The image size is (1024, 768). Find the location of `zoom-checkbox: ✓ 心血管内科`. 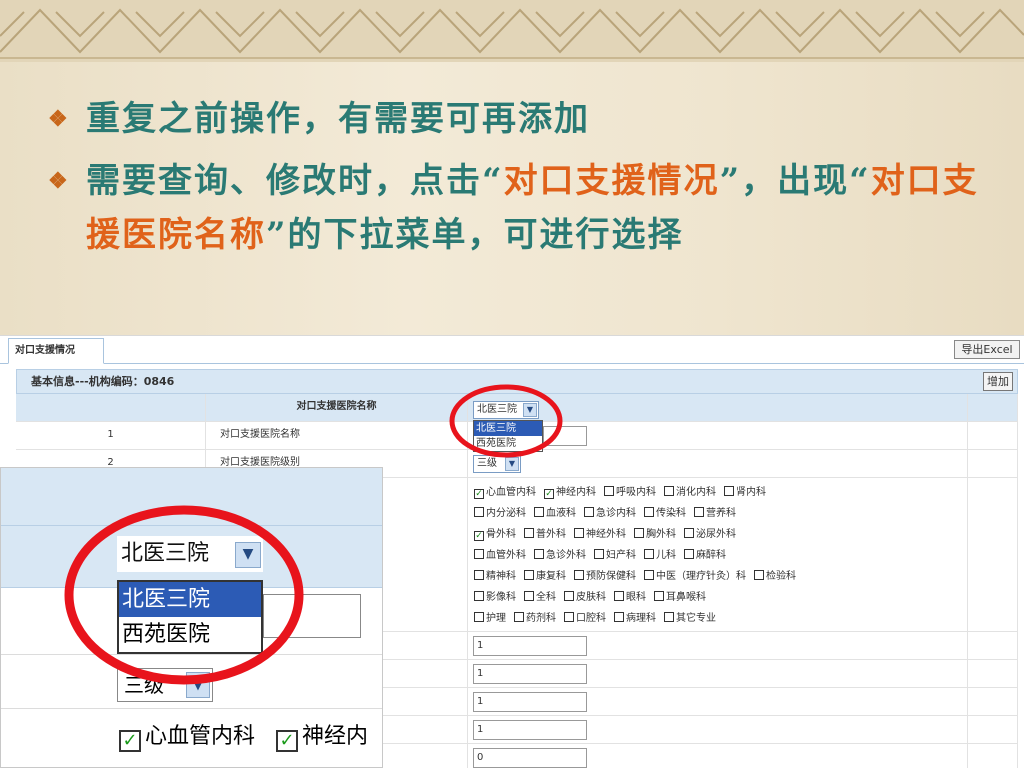

zoom-checkbox: ✓ 心血管内科 is located at coordinates (187, 738).